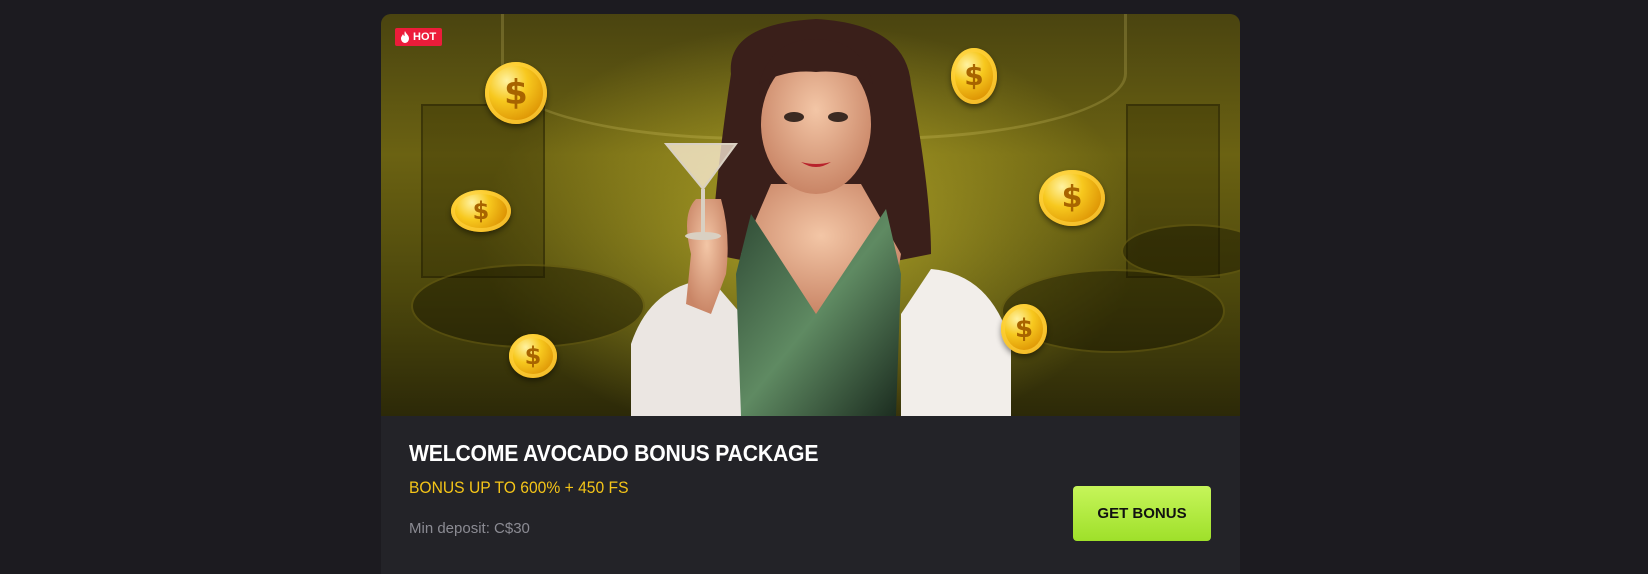 This screenshot has width=1648, height=574. I want to click on hot-badge: HOT, so click(419, 37).